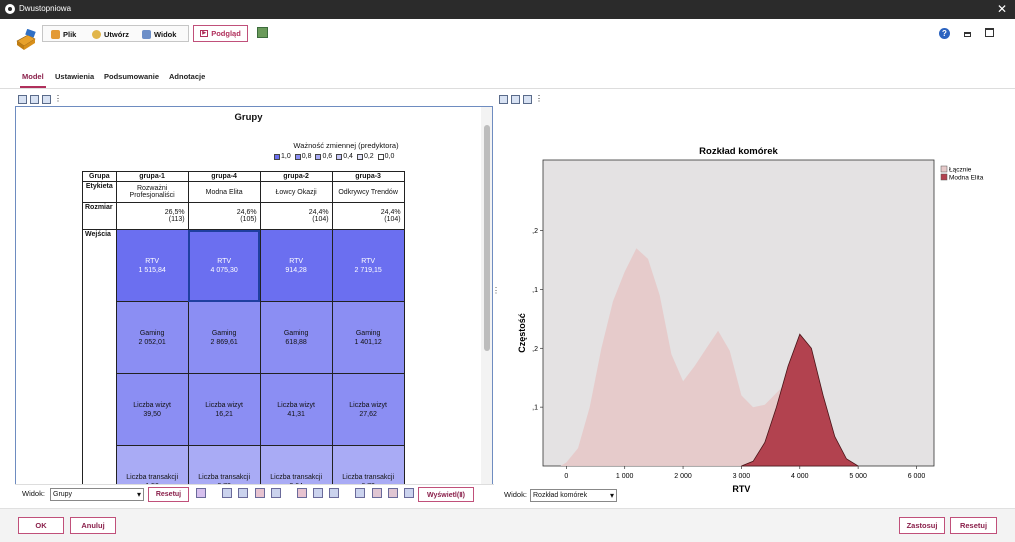 The width and height of the screenshot is (1015, 542). Describe the element at coordinates (348, 156) in the screenshot. I see `importance-legend-label: 0,4` at that location.